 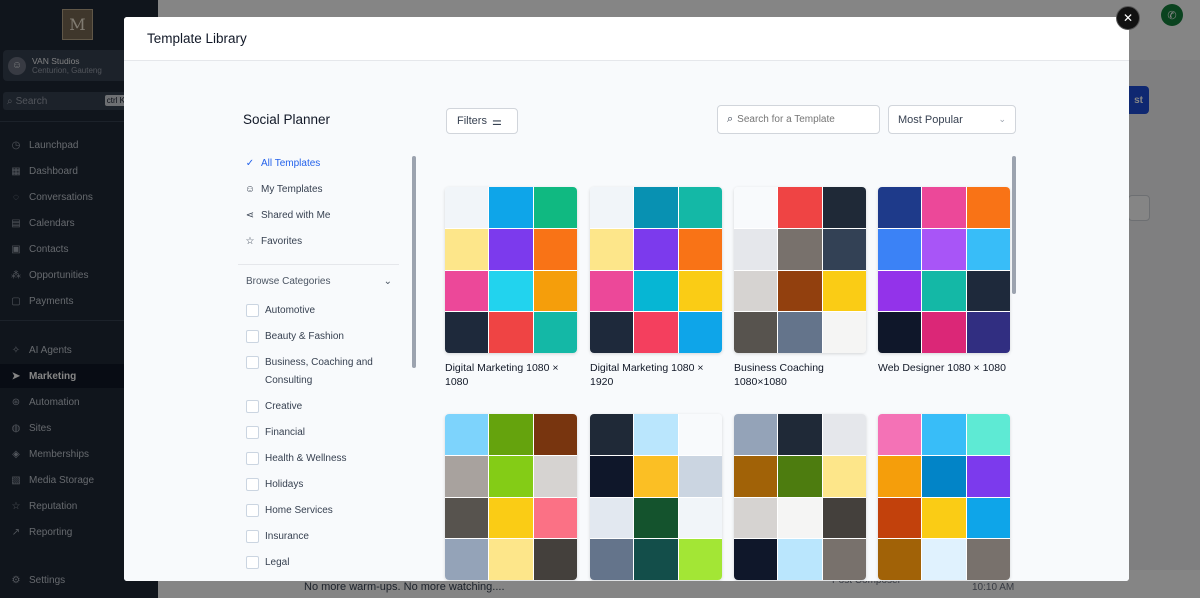 I want to click on filter-all-templates: ✓ All Templates, so click(x=282, y=163).